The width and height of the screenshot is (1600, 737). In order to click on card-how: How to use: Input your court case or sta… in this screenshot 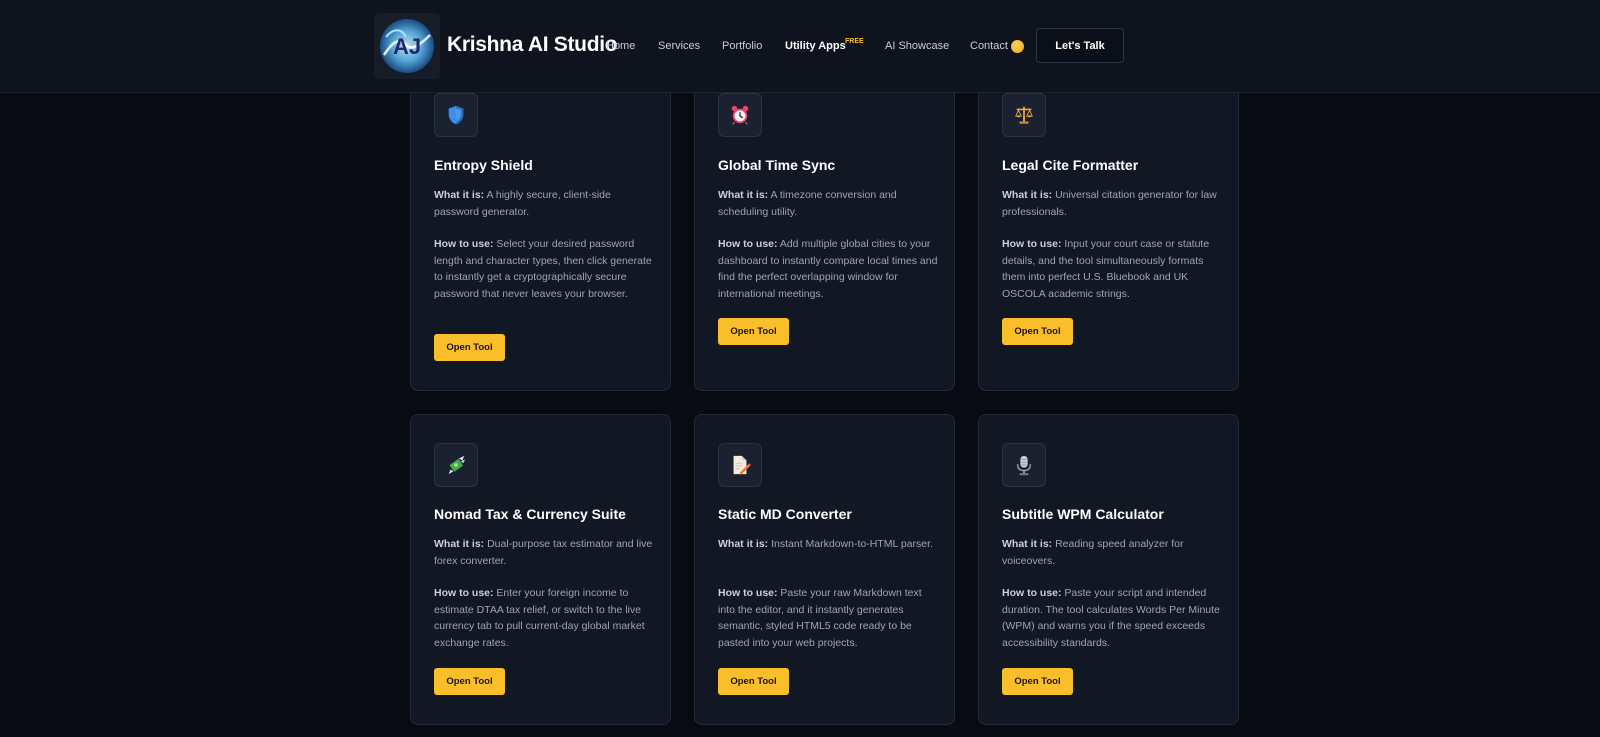, I will do `click(1106, 269)`.